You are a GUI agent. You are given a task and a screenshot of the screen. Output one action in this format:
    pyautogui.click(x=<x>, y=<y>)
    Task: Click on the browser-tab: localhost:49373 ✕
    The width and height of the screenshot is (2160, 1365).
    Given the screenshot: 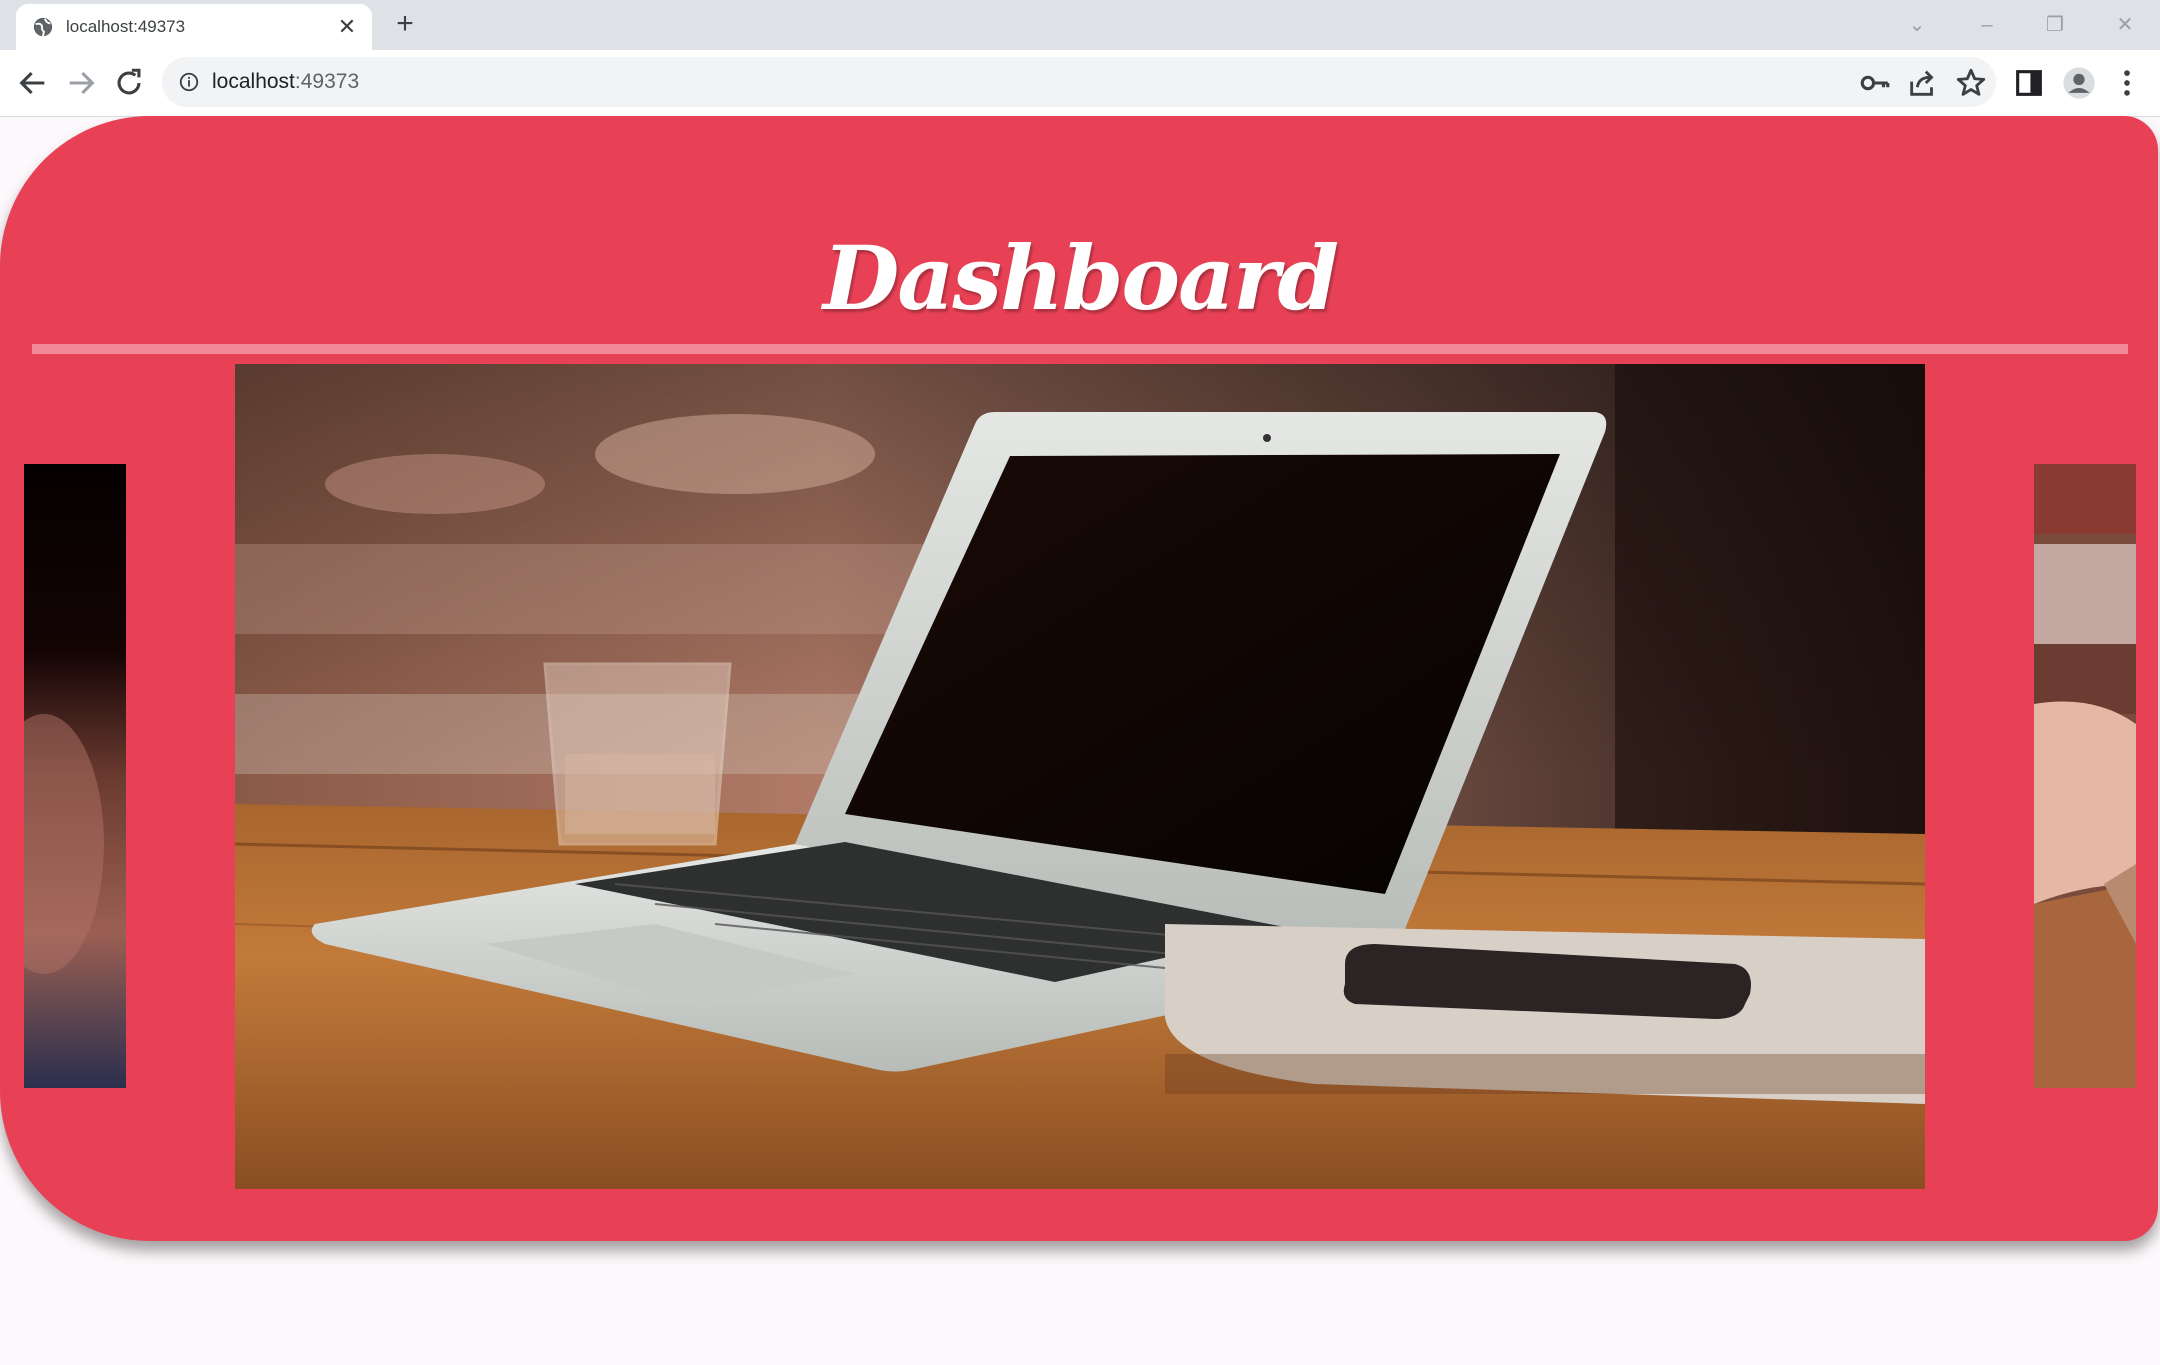 What is the action you would take?
    pyautogui.click(x=194, y=27)
    